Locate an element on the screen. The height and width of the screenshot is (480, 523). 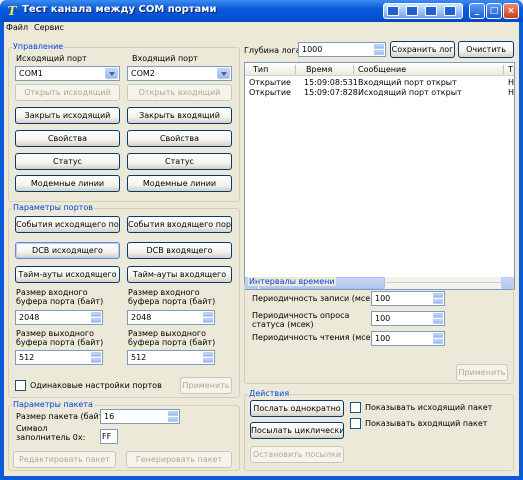
dcb-in-button: DCB входящего is located at coordinates (179, 250).